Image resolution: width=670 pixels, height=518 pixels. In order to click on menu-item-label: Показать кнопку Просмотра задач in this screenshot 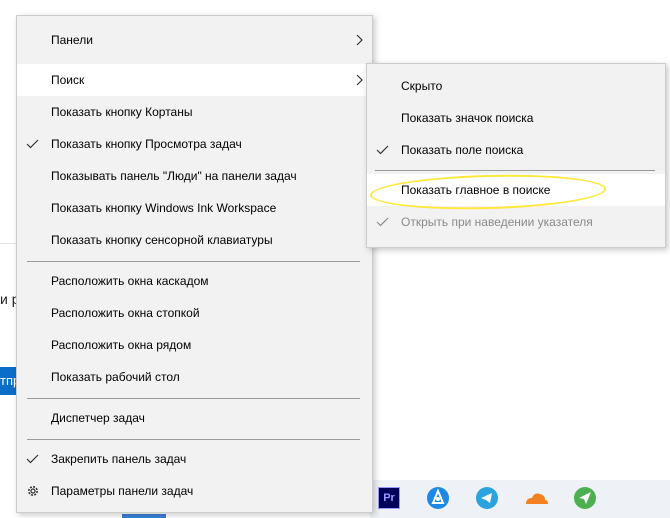, I will do `click(146, 144)`.